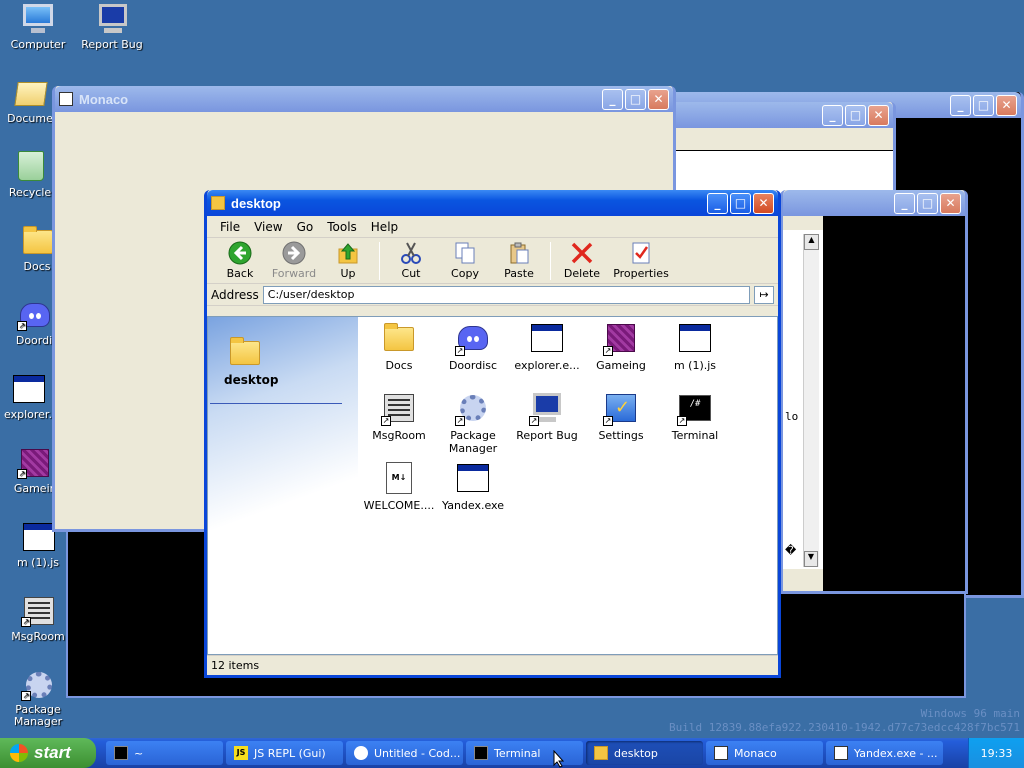  I want to click on settings-icon: ↗, so click(620, 408).